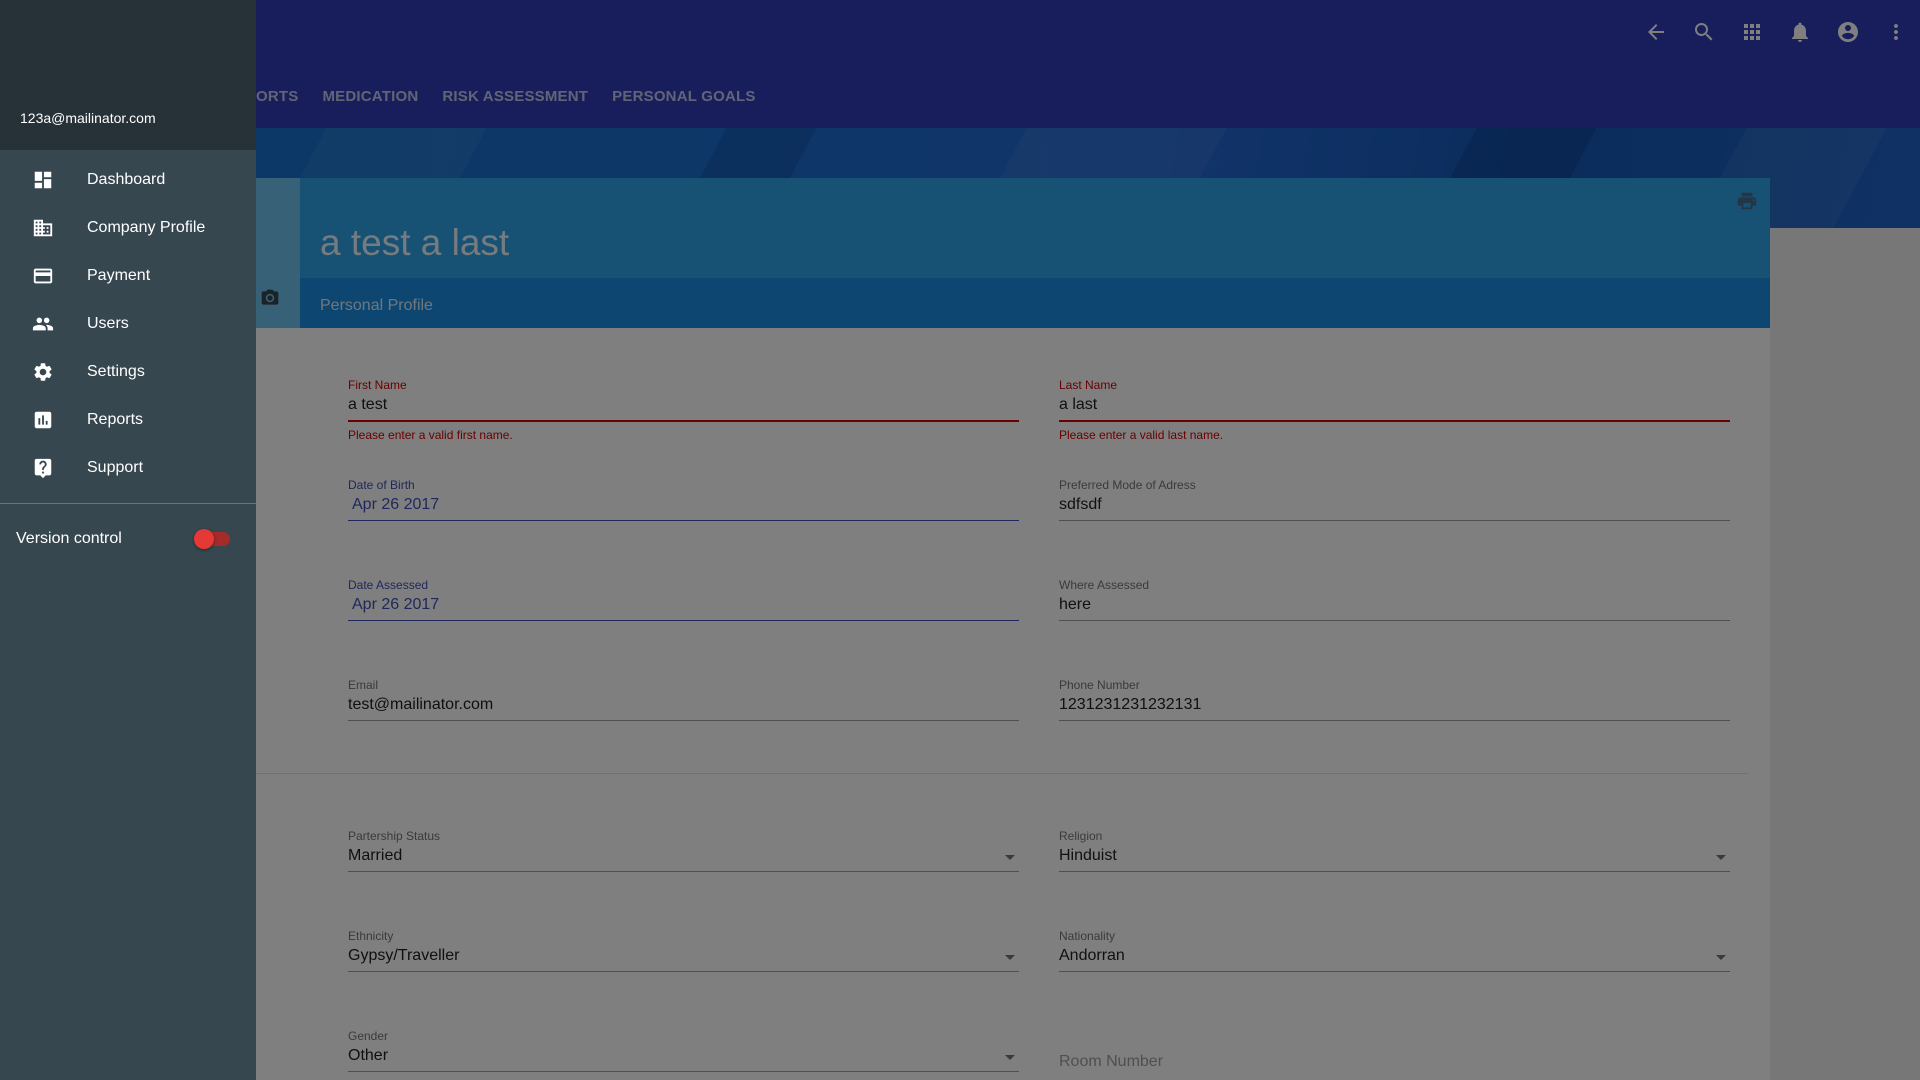  What do you see at coordinates (108, 323) in the screenshot?
I see `sidebar-item-label: Users` at bounding box center [108, 323].